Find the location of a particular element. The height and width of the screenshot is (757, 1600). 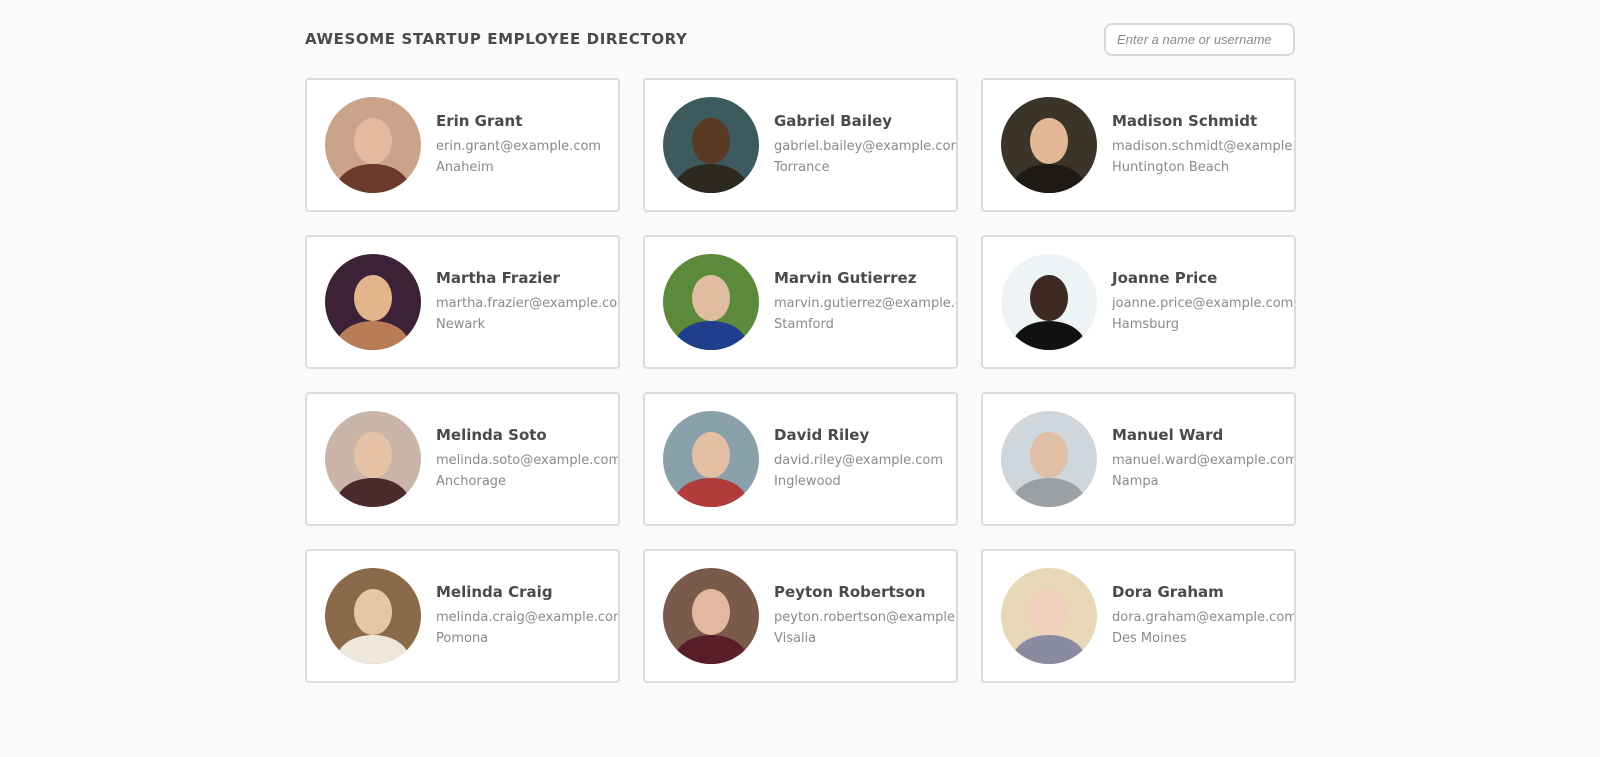

employee-city: Pomona is located at coordinates (462, 638).